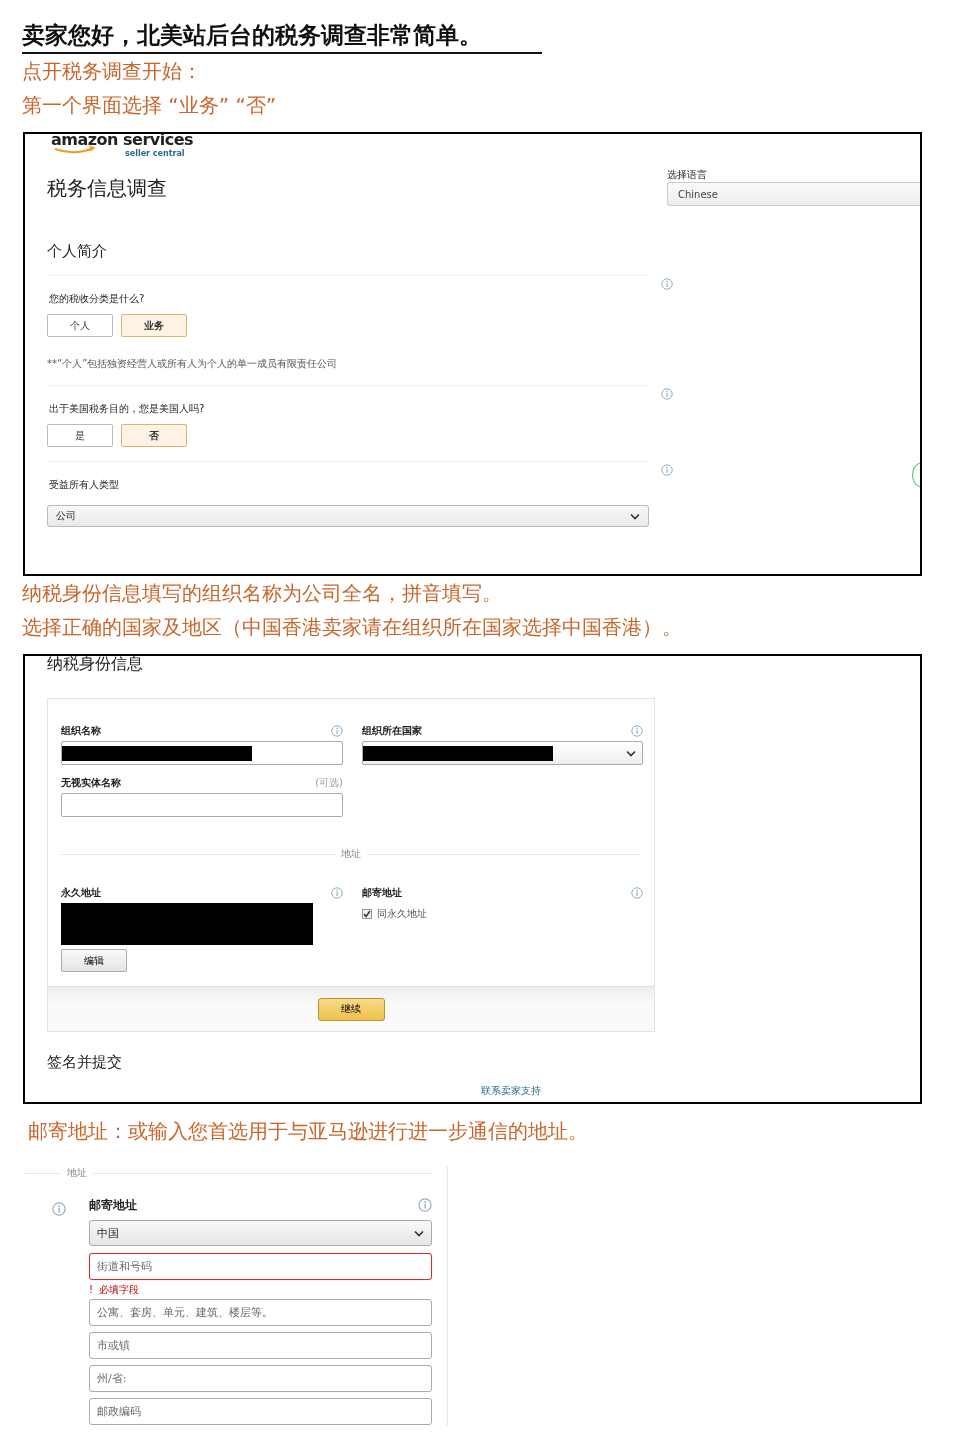  I want to click on checkbox, so click(367, 914).